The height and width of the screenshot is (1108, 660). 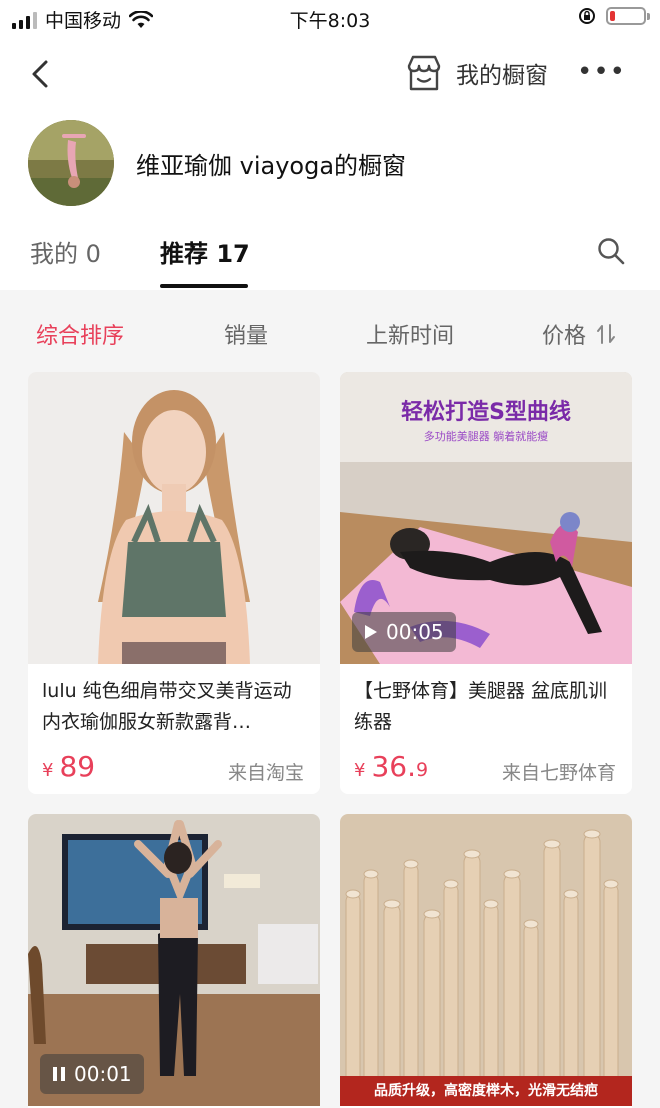 I want to click on price-decimal: 9, so click(x=422, y=770).